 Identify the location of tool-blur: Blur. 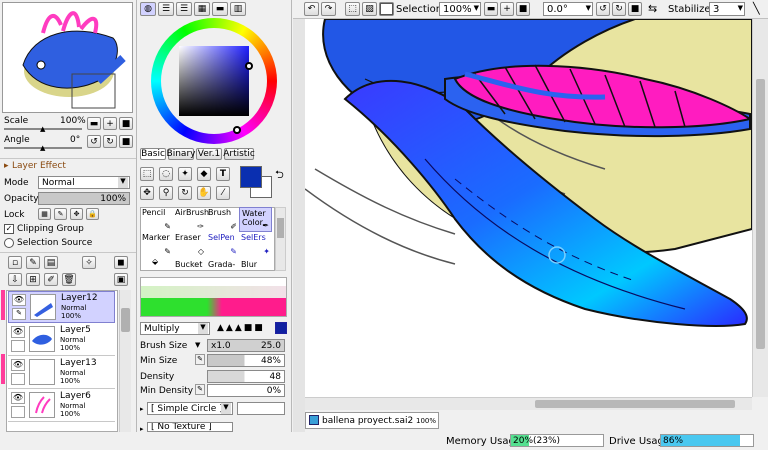
(255, 264).